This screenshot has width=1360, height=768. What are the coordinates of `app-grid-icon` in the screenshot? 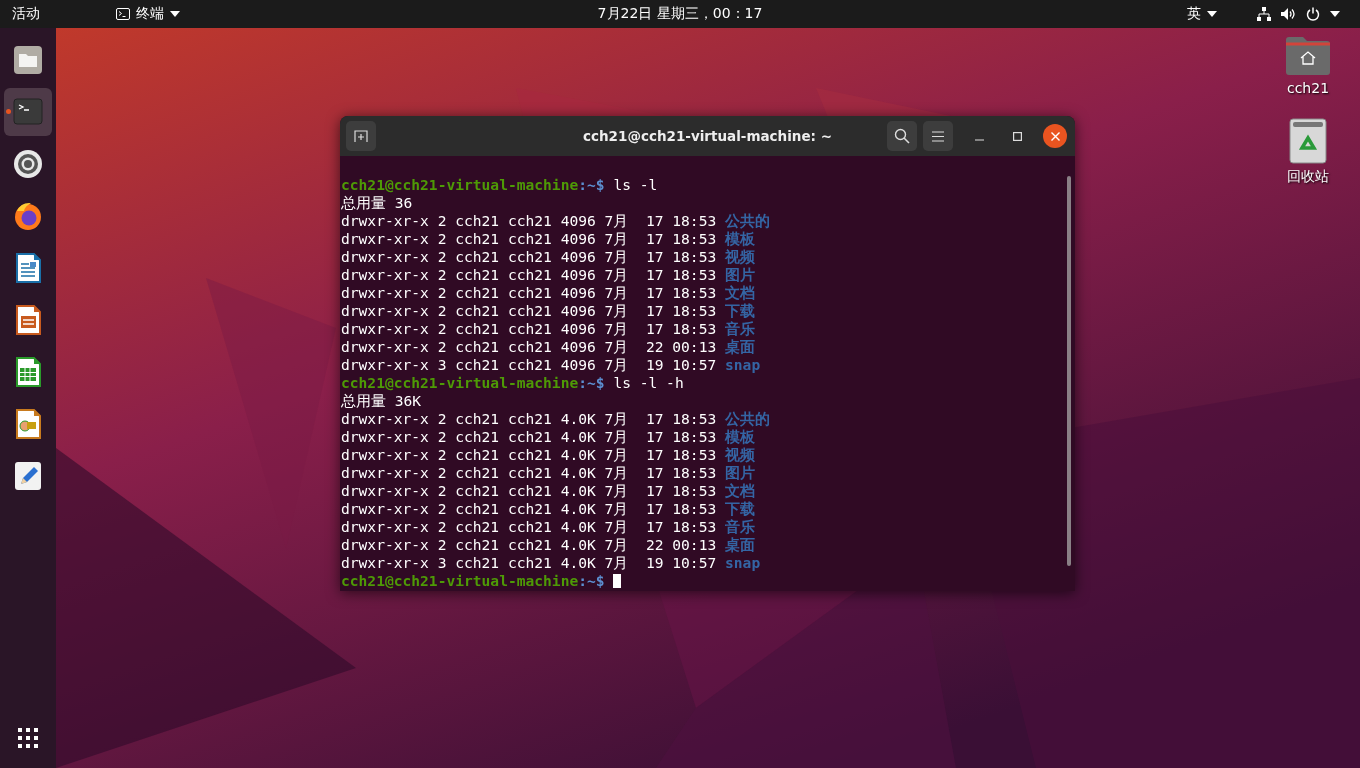 It's located at (28, 738).